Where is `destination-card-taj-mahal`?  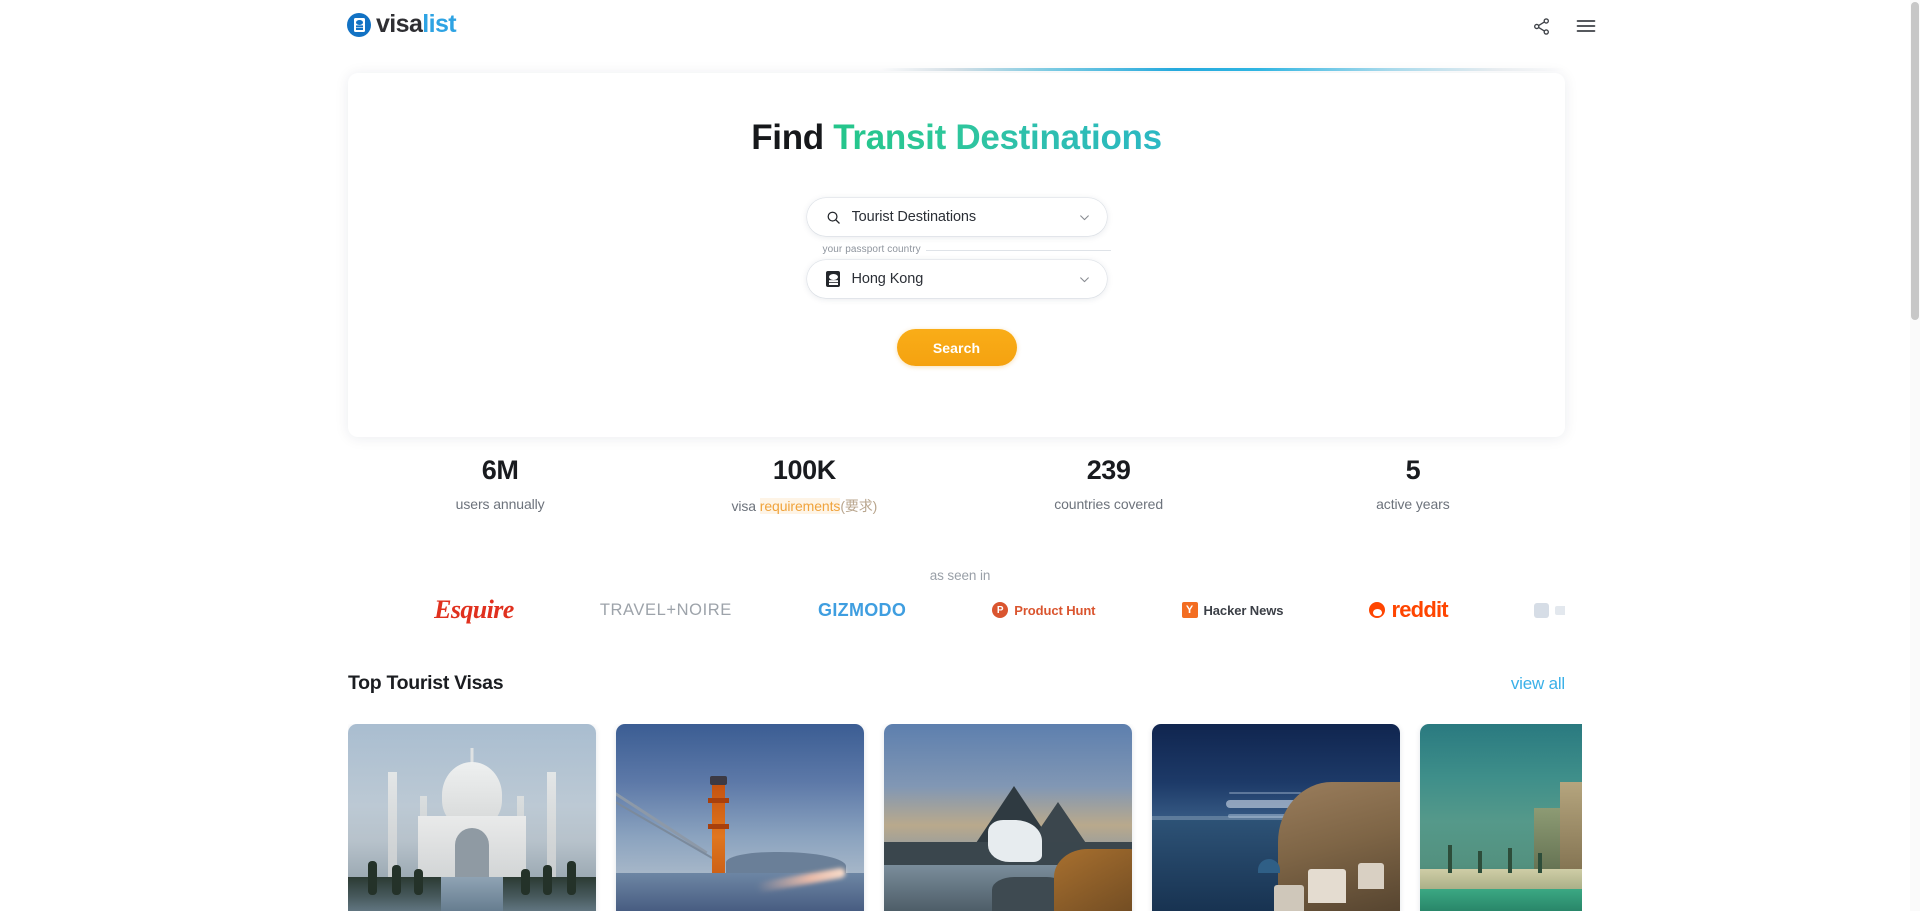 destination-card-taj-mahal is located at coordinates (472, 817).